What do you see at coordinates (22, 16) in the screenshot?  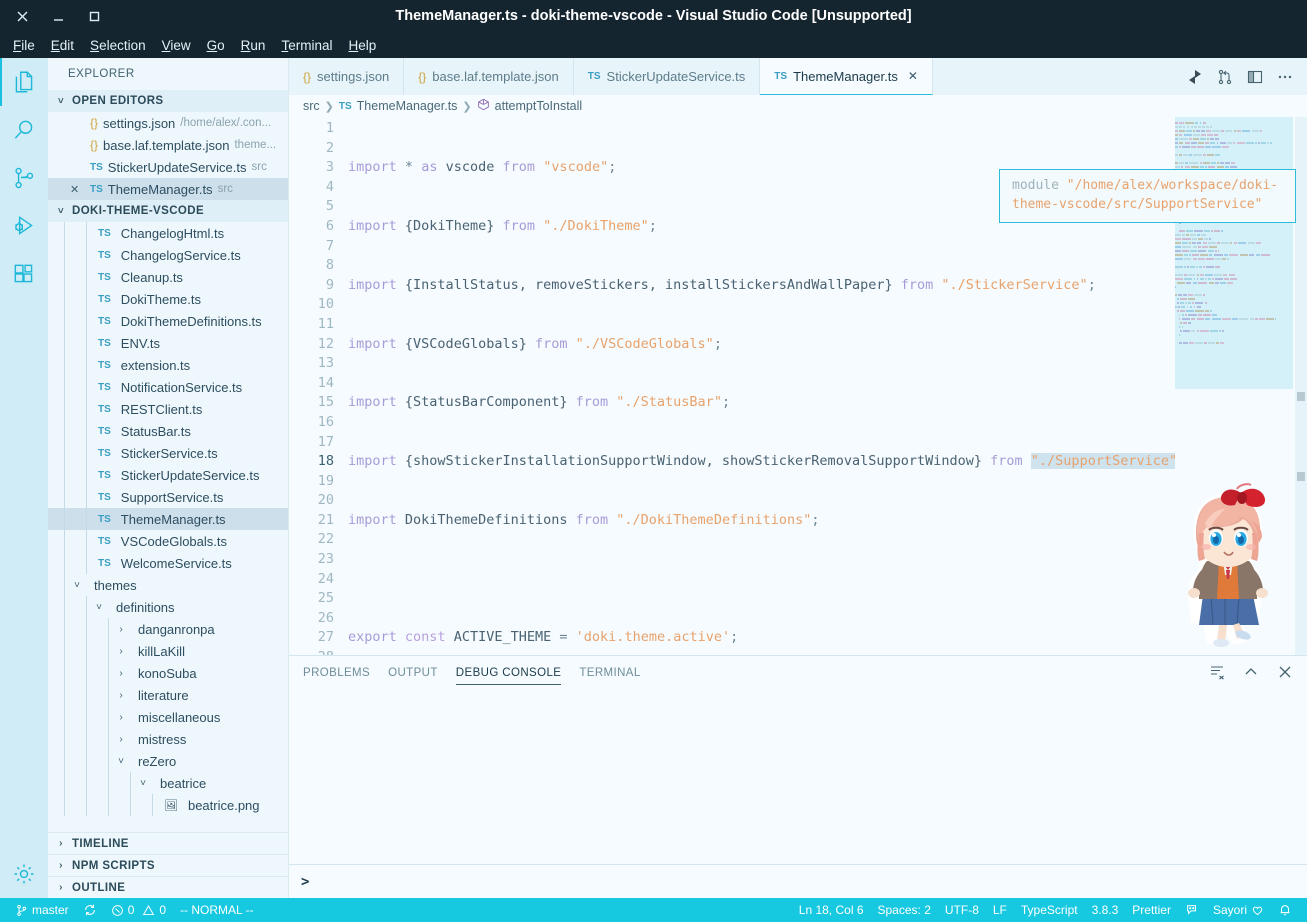 I see `close-icon` at bounding box center [22, 16].